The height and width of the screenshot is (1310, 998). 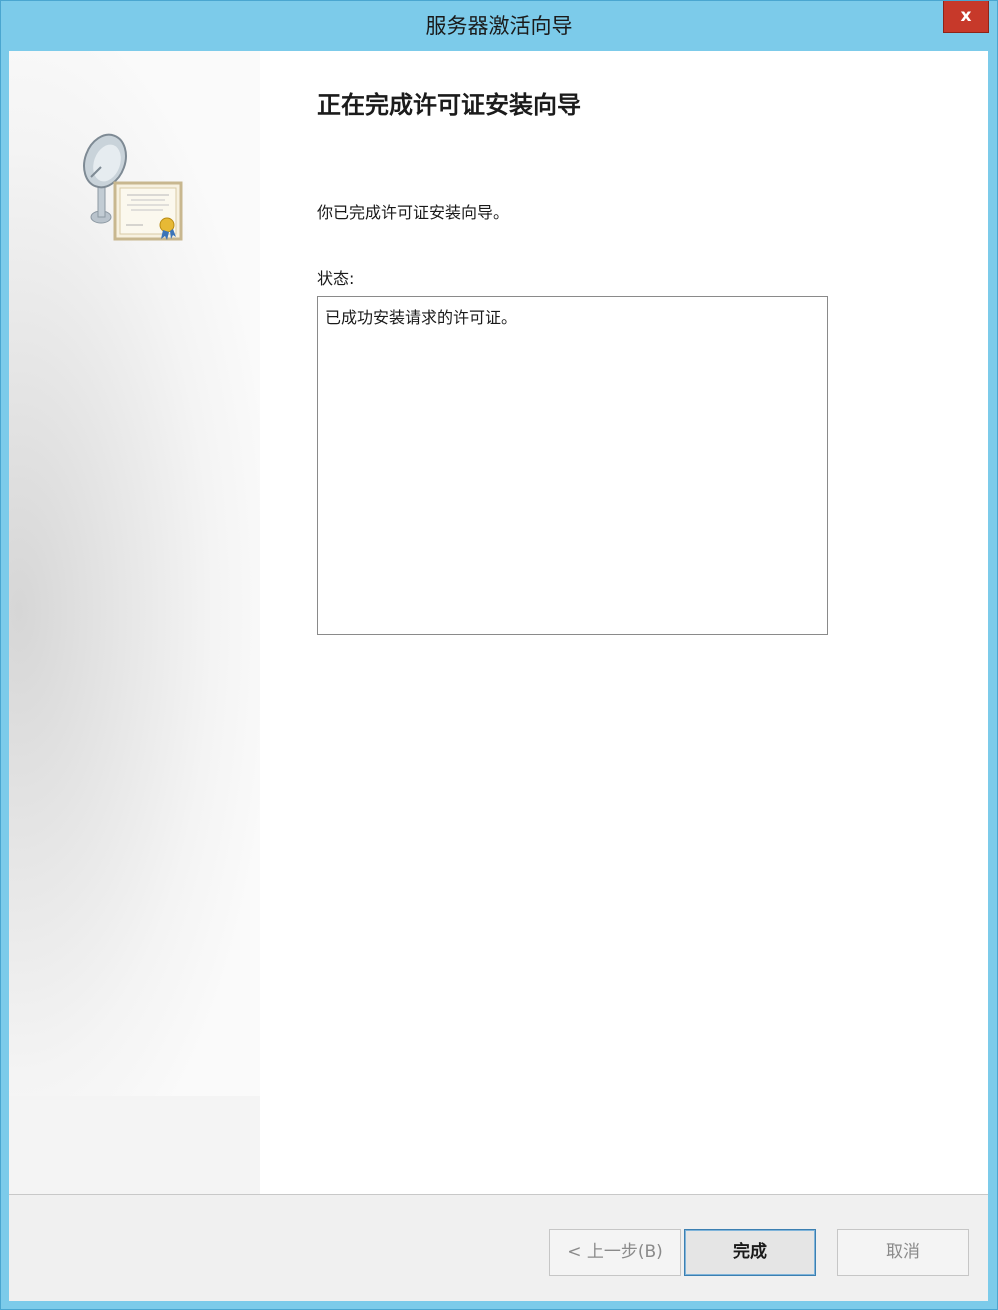 I want to click on button-bar: < 上一步(B) 完成 取消, so click(x=498, y=1248).